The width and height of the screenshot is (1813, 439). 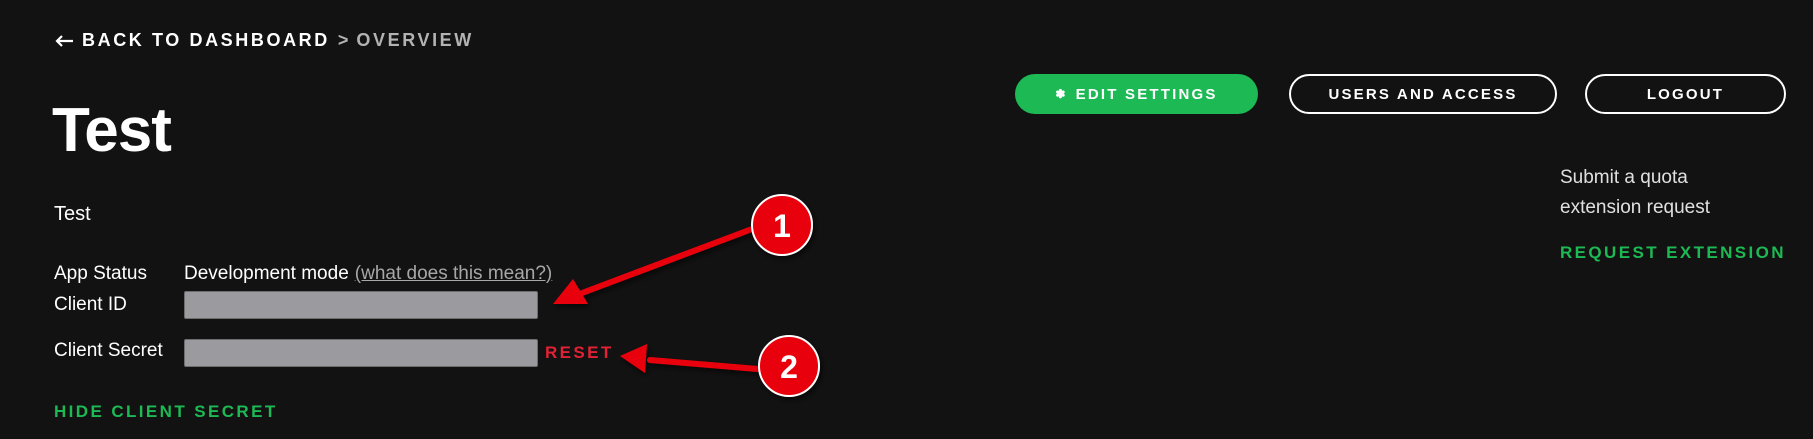 I want to click on gear-icon: ✽, so click(x=1061, y=94).